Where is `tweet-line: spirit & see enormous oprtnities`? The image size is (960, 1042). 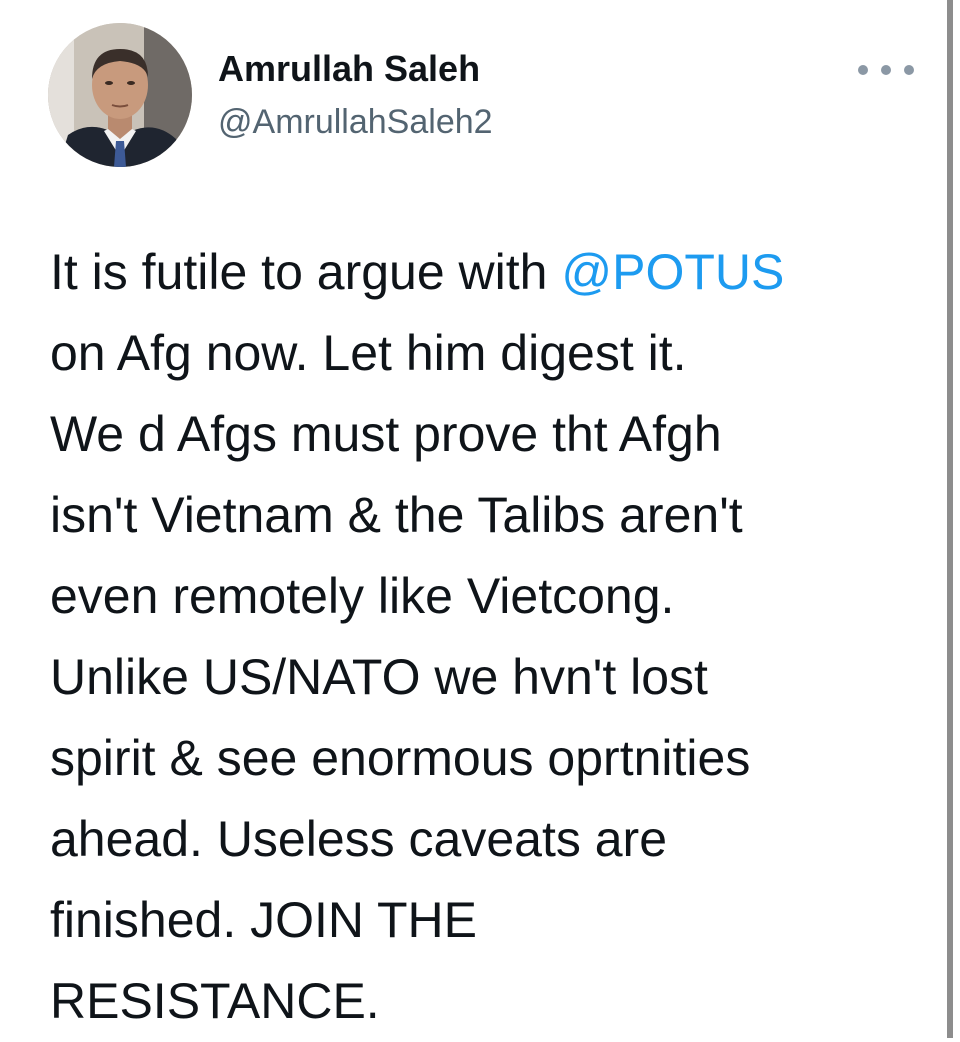 tweet-line: spirit & see enormous oprtnities is located at coordinates (400, 758).